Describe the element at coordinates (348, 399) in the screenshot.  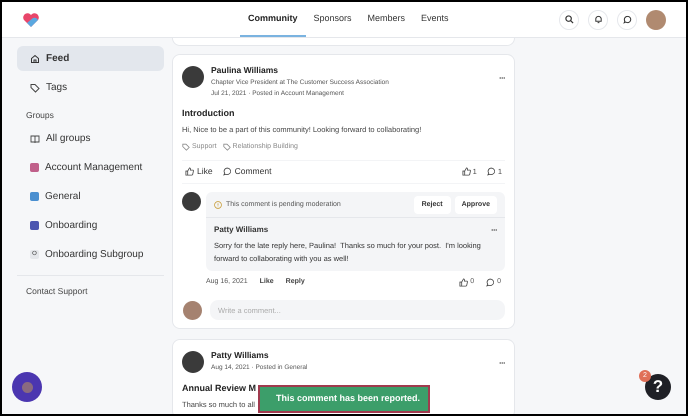
I see `toast-message: This comment has been reported.` at that location.